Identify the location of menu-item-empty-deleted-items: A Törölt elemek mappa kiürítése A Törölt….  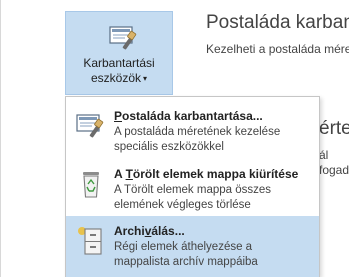
(192, 187).